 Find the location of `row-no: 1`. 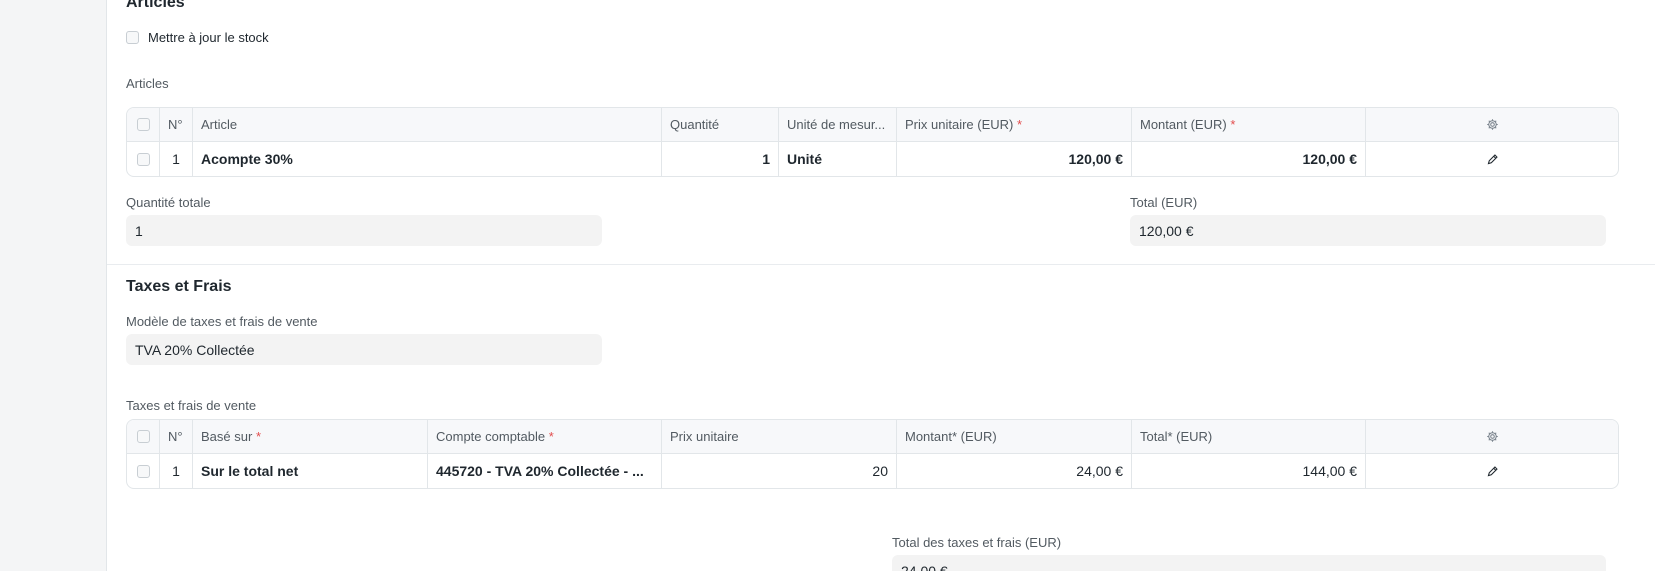

row-no: 1 is located at coordinates (176, 471).